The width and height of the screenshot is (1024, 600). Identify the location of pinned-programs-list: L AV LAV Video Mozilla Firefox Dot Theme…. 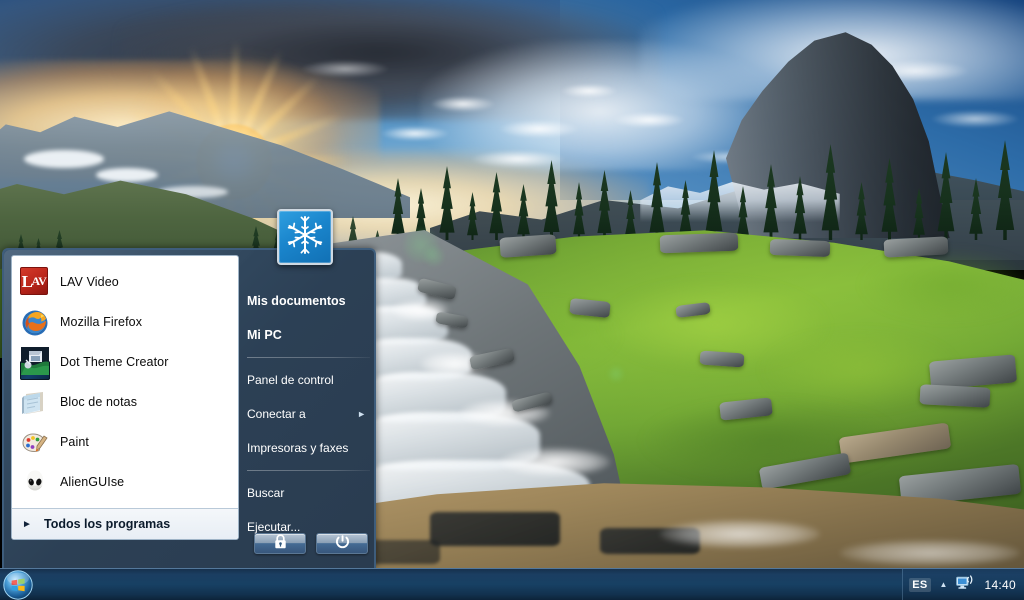
(125, 382).